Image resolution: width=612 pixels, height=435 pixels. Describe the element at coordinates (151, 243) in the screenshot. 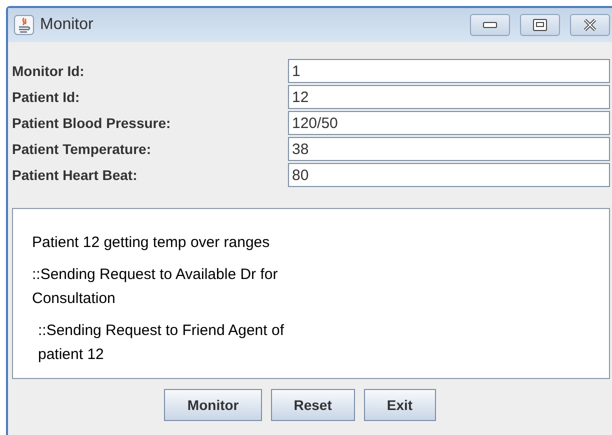

I see `message-text: Patient 12 getting temp over ranges` at that location.